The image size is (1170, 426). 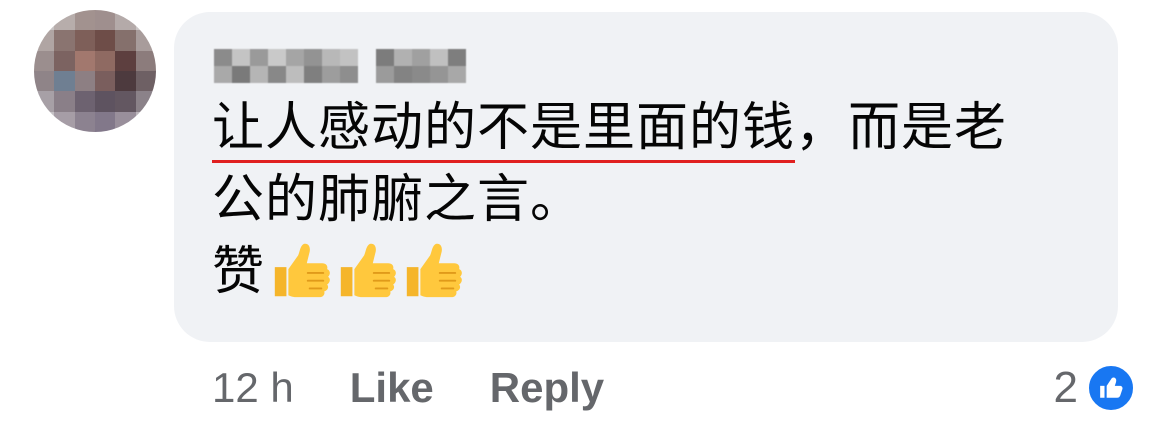 I want to click on underlined-phrase: 让人感动的不是里面的钱, so click(x=504, y=130).